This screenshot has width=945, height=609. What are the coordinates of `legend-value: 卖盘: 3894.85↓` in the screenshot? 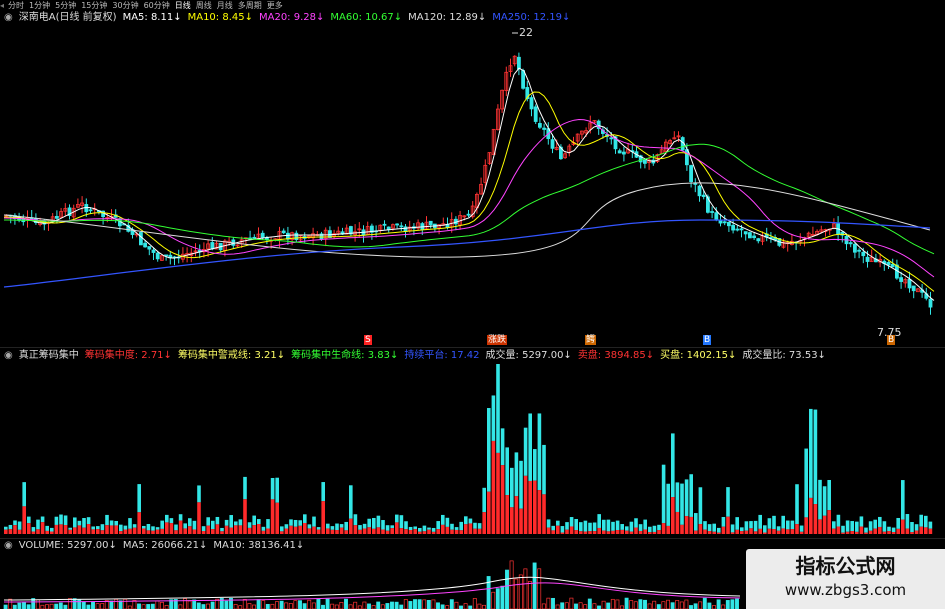 It's located at (616, 355).